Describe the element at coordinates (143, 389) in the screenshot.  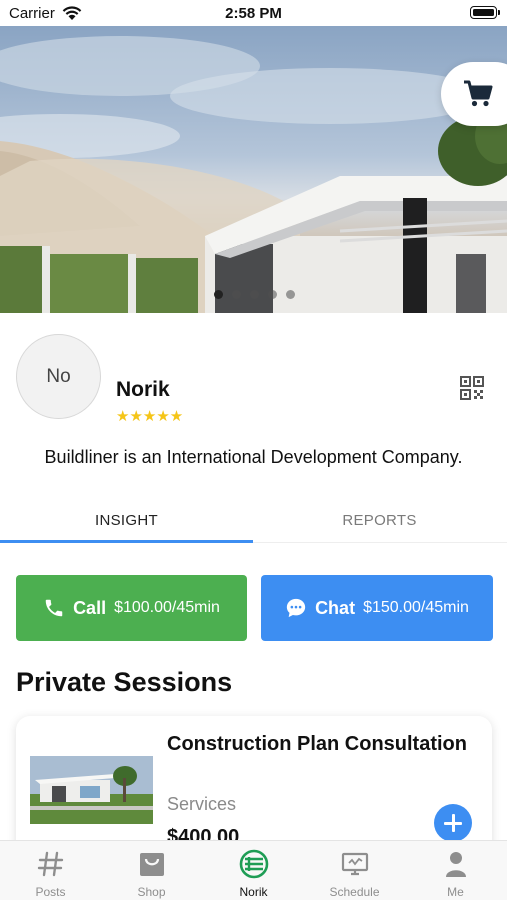
I see `profile-name: Norik` at that location.